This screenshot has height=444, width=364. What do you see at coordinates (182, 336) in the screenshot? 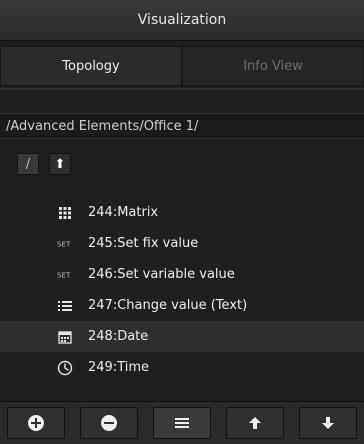
I see `list-item-248: 248:Date` at bounding box center [182, 336].